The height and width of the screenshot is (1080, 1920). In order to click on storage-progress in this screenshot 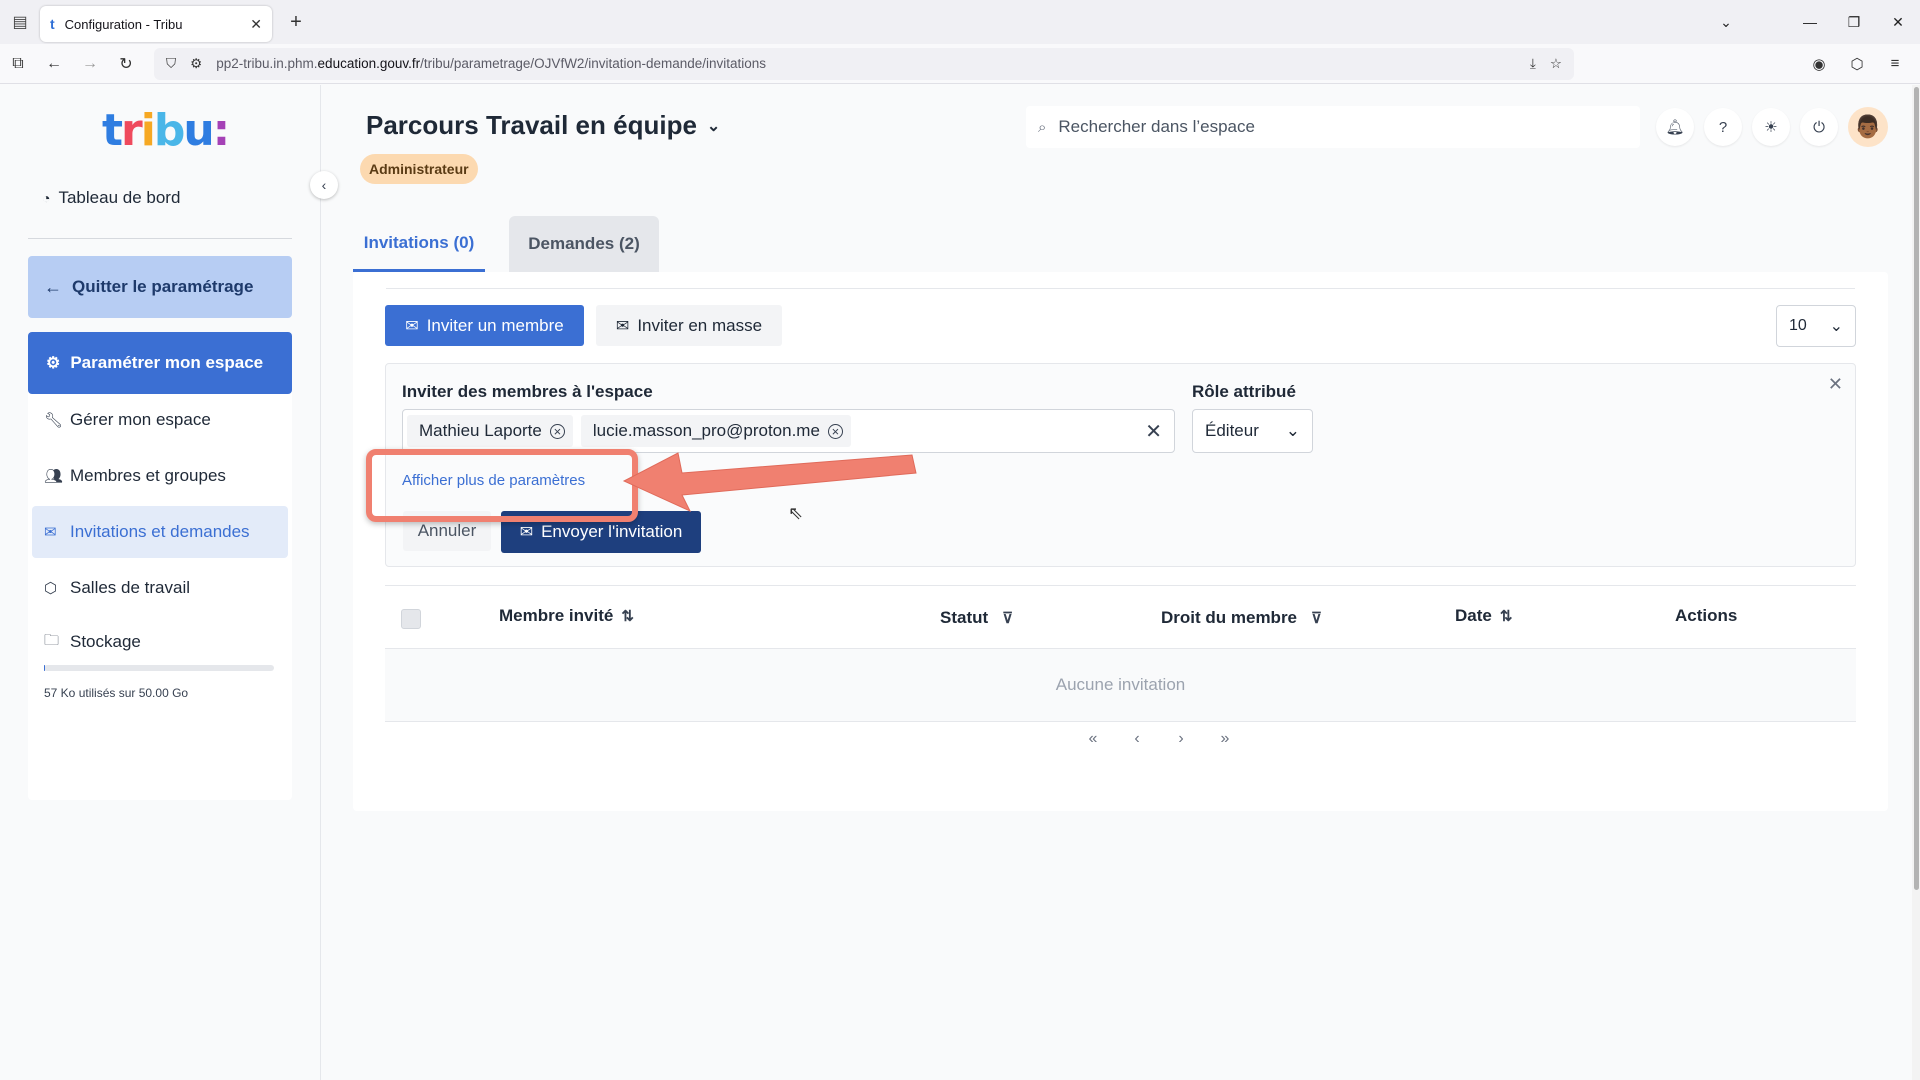, I will do `click(159, 668)`.